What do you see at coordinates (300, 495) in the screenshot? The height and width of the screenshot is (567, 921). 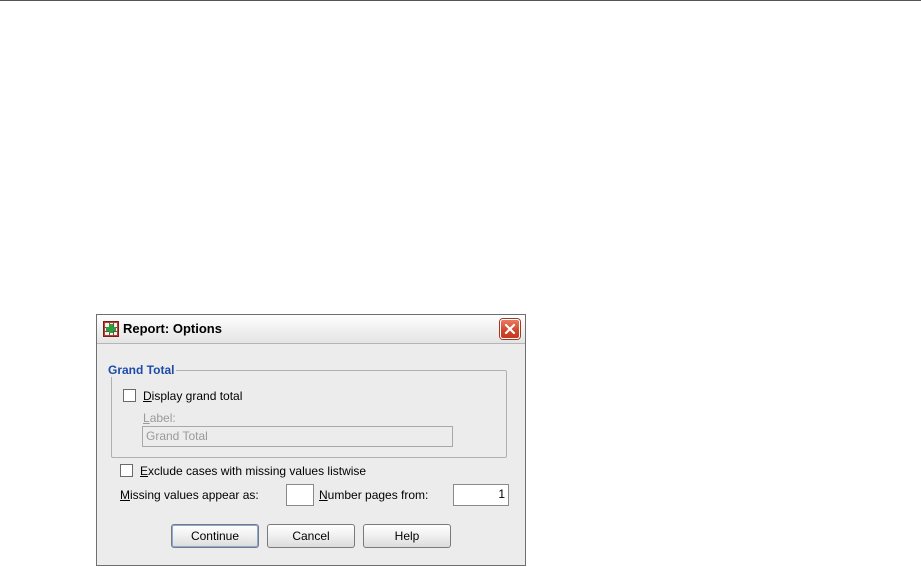 I see `missing-values-field` at bounding box center [300, 495].